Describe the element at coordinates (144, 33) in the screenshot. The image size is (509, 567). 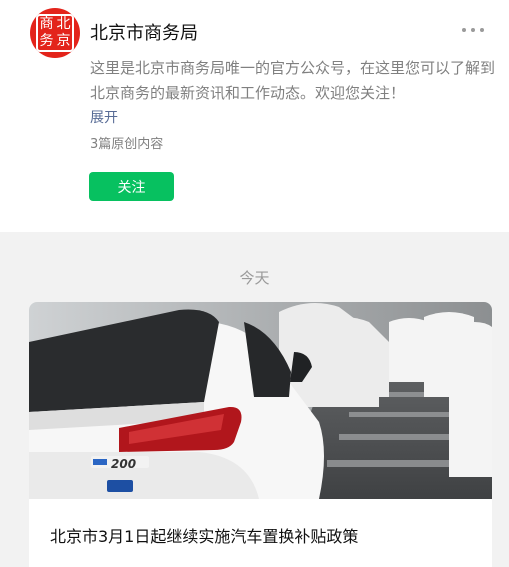
I see `account-name: 北京市商务局` at that location.